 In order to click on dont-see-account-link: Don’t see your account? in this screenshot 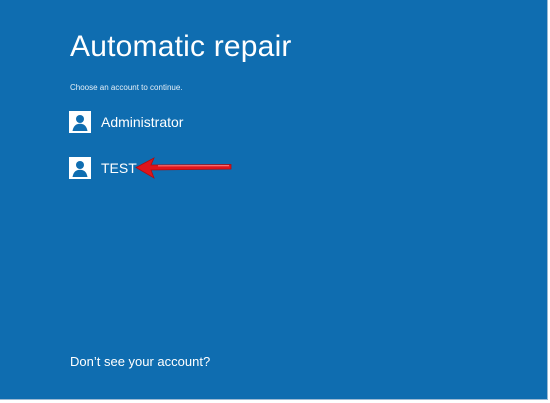, I will do `click(140, 361)`.